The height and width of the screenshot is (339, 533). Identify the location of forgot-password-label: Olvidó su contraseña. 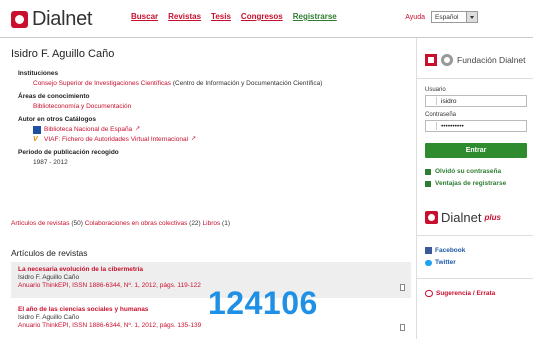
(468, 171).